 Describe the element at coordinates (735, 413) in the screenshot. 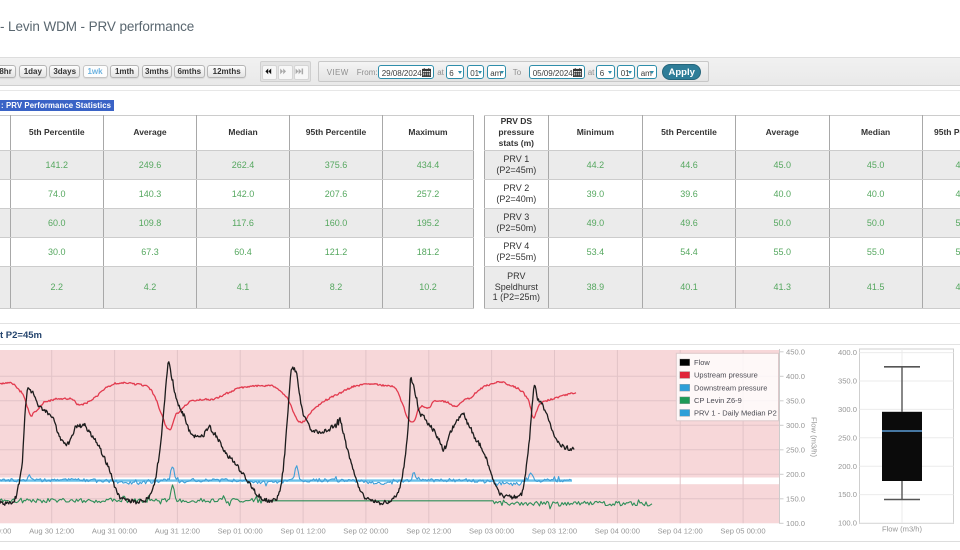

I see `svg-text: PRV 1 - Daily Median P2` at that location.